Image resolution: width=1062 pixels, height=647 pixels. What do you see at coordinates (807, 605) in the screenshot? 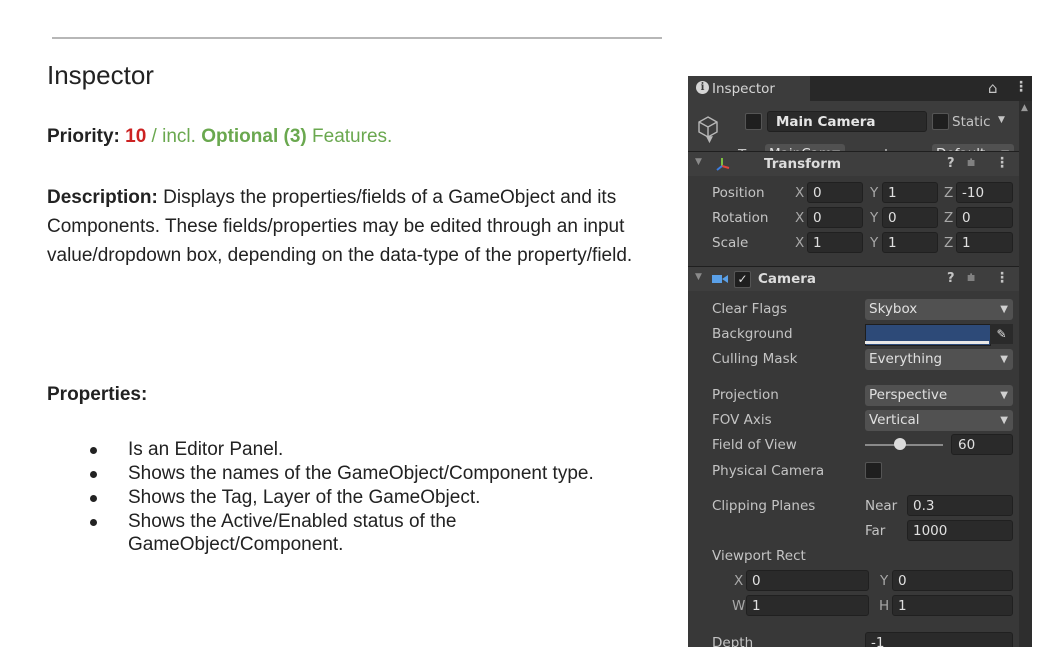
I see `viewport-w-field: 1` at bounding box center [807, 605].